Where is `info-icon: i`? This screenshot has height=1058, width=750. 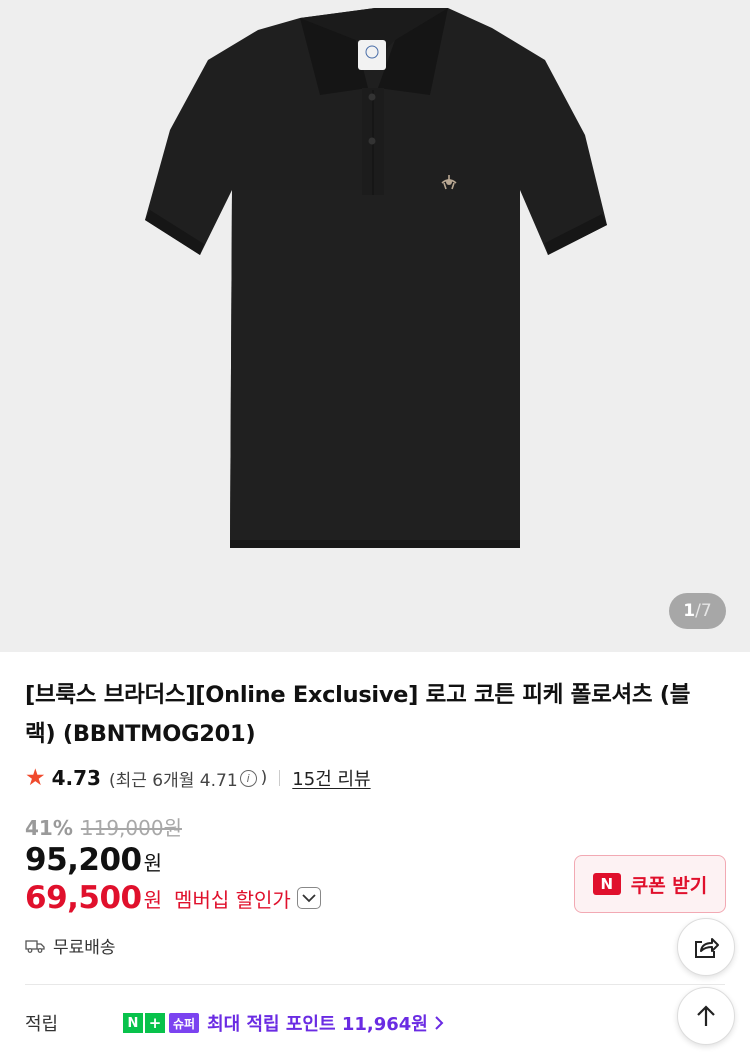 info-icon: i is located at coordinates (248, 778).